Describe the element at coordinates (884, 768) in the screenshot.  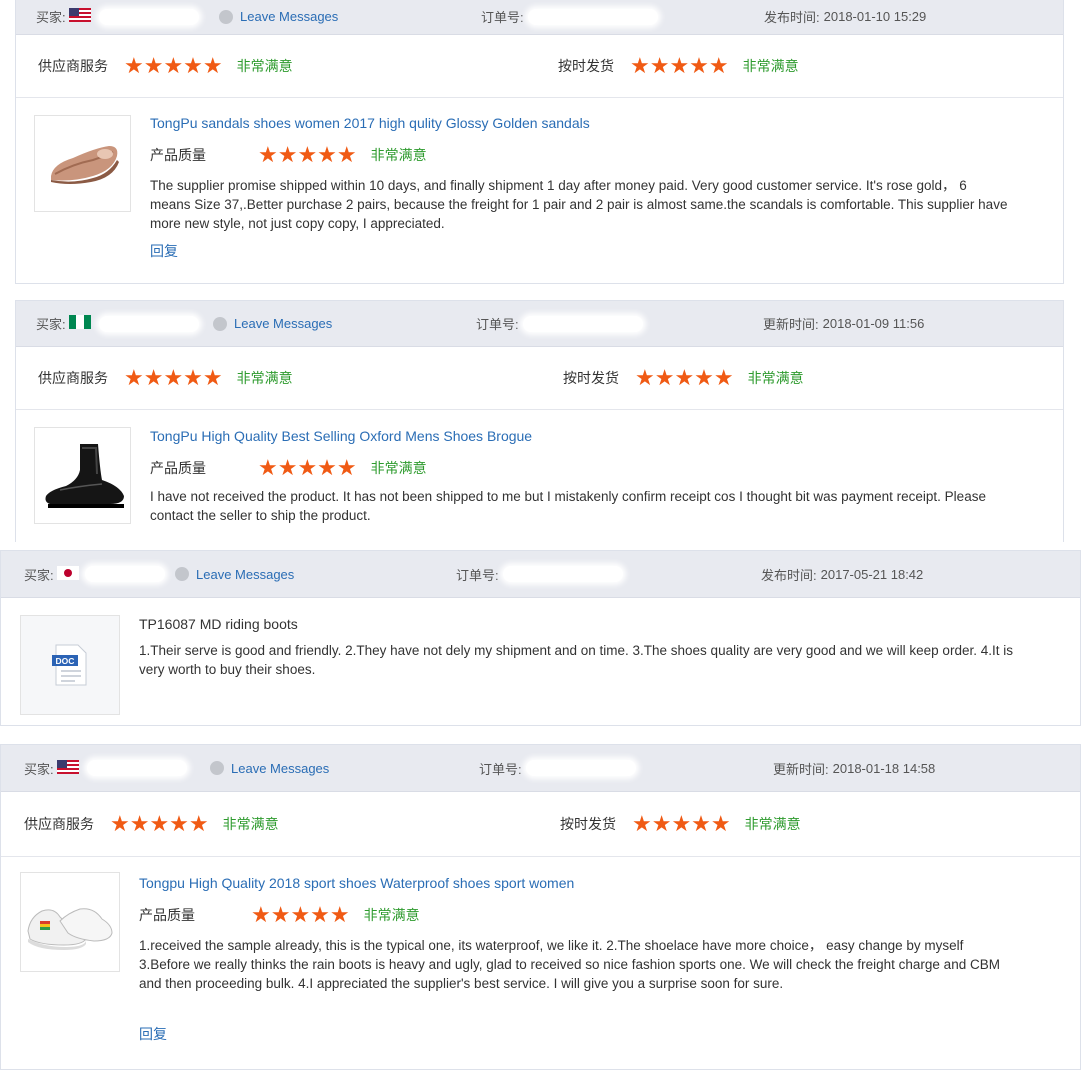
I see `review-date: 2018-01-18 14:58` at that location.